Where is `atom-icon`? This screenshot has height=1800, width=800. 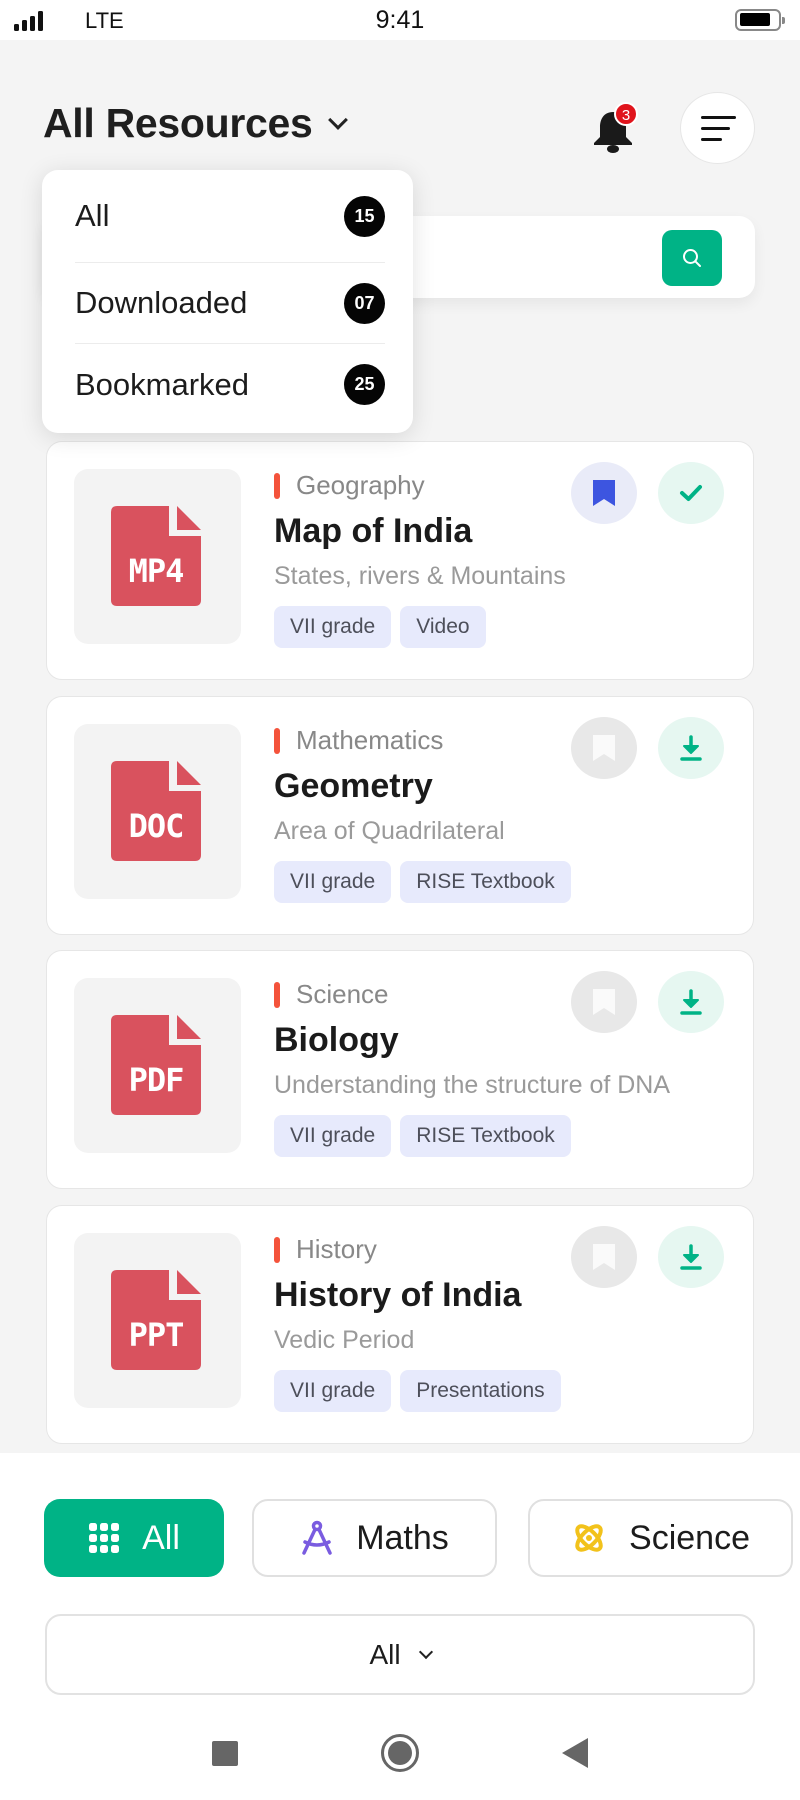
atom-icon is located at coordinates (589, 1538).